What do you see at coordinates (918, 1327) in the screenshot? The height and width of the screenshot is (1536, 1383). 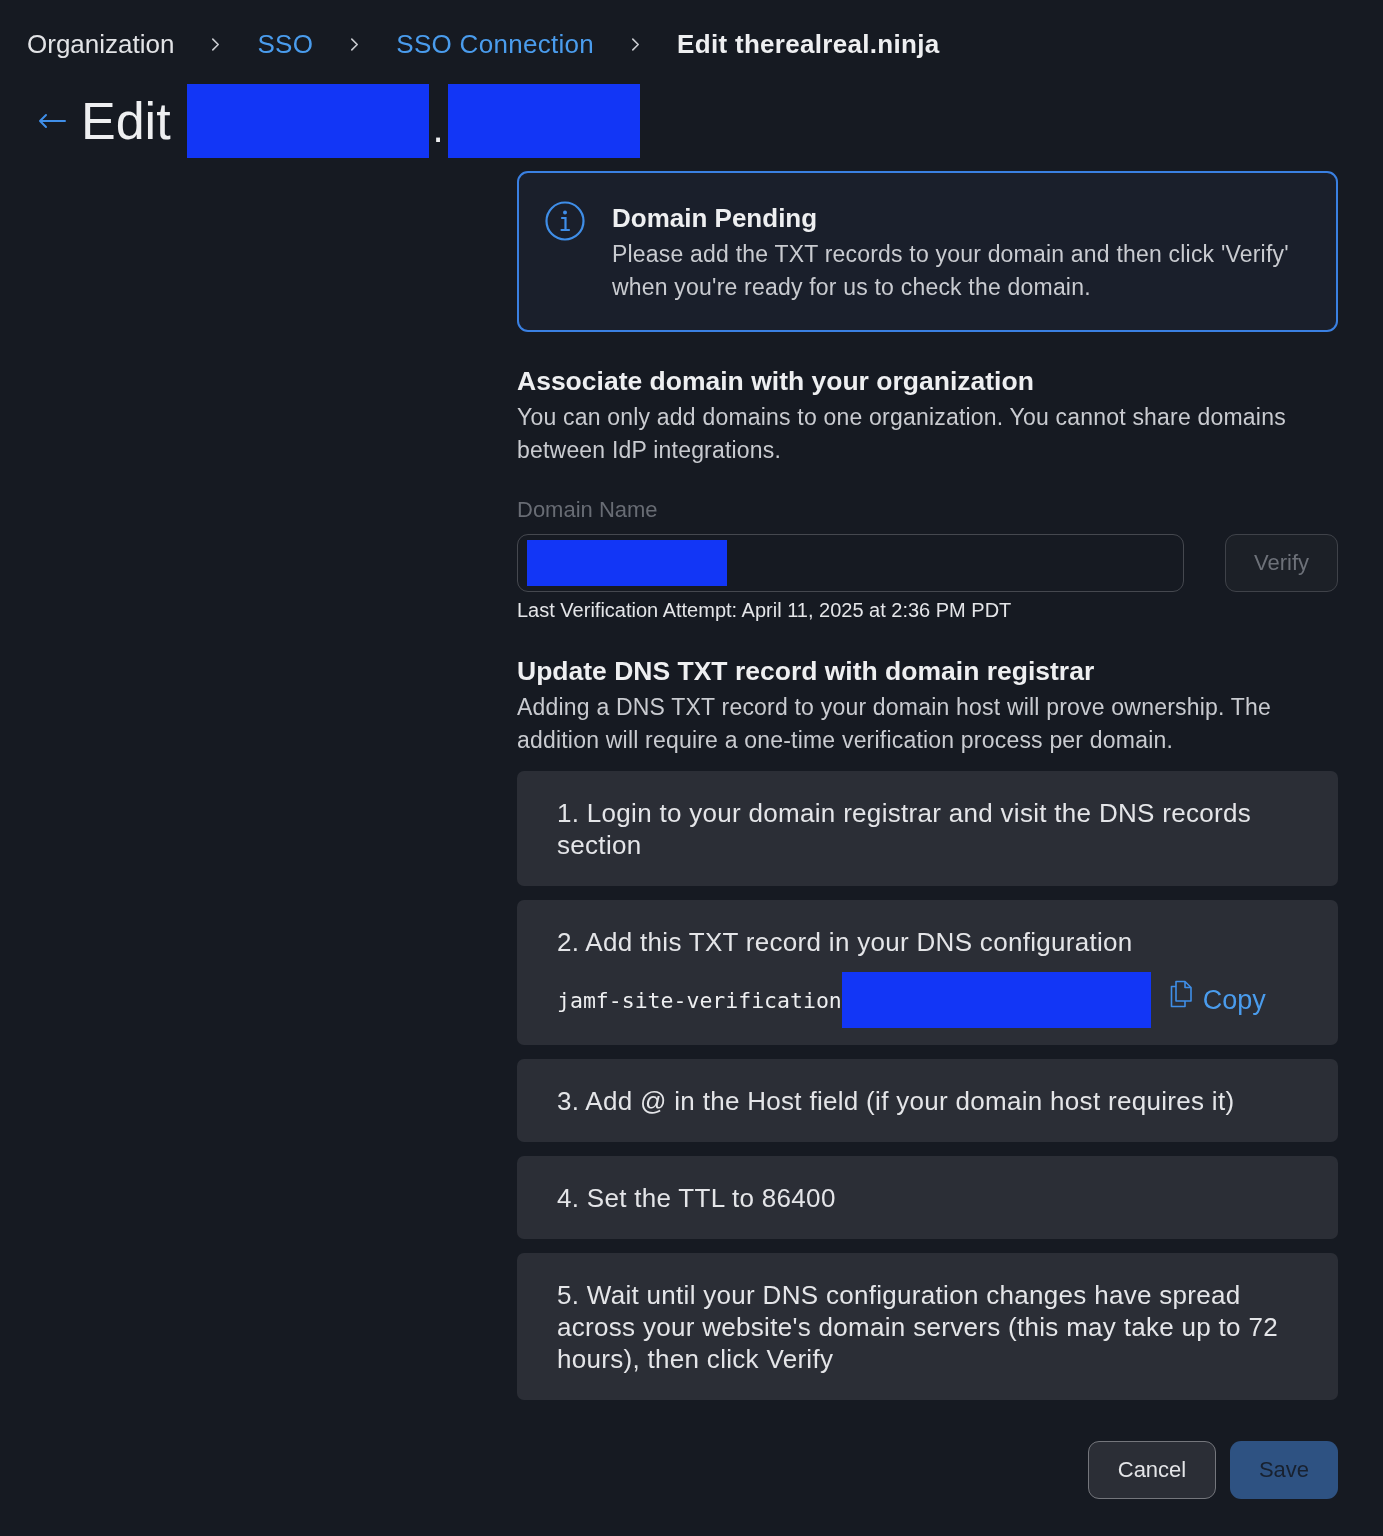 I see `step-text: 5. Wait until your DNS configuration changes have spread across your website's domain servers (this may take up to 72 hours), then click Verify` at bounding box center [918, 1327].